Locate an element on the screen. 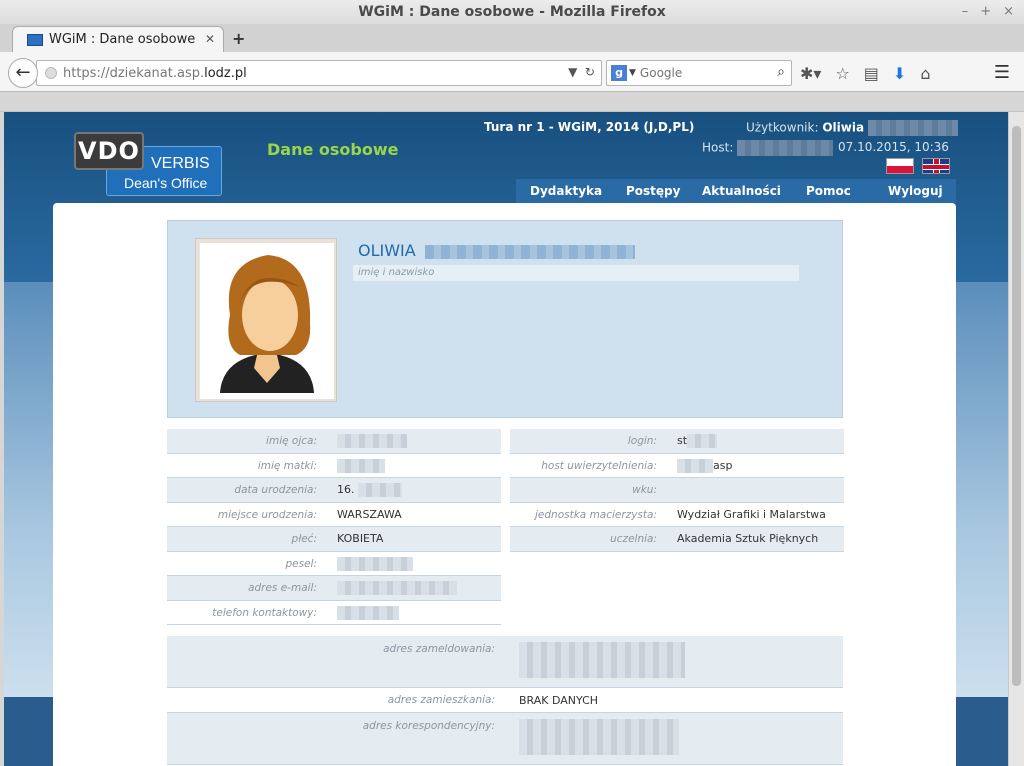  page-scrollbar is located at coordinates (1016, 439).